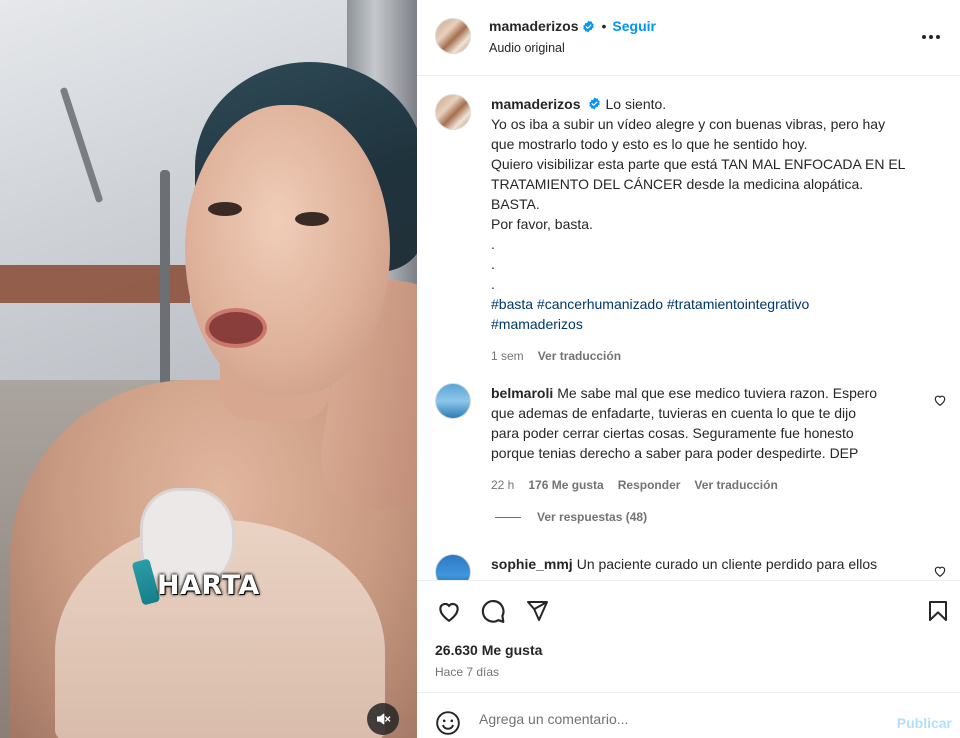 The height and width of the screenshot is (738, 960). I want to click on save-button, so click(938, 611).